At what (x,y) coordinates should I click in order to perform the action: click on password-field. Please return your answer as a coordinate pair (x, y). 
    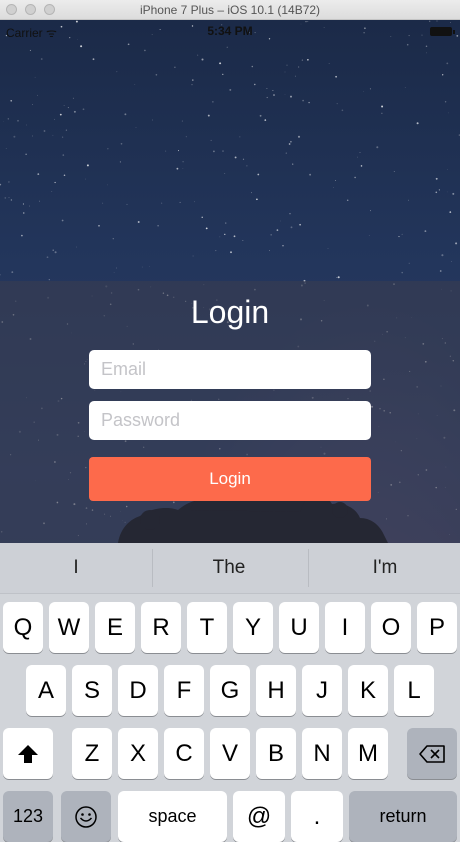
    Looking at the image, I should click on (230, 420).